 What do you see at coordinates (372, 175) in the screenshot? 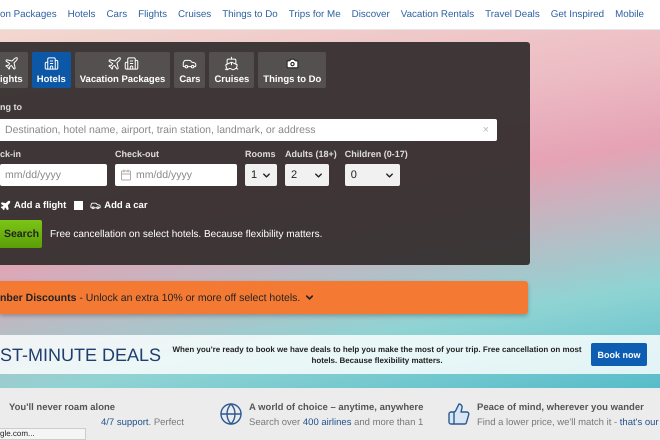
I see `dropdown: 0` at bounding box center [372, 175].